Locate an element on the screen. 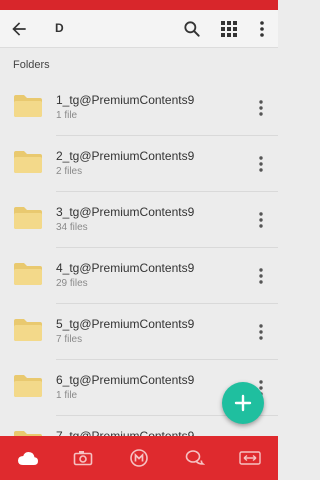 The width and height of the screenshot is (320, 480). app-bar: D is located at coordinates (139, 29).